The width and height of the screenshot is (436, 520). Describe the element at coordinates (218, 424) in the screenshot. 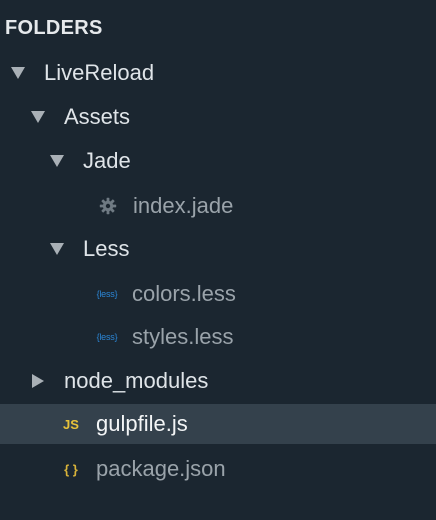

I see `tree-item-gulpfile-js: JS gulpfile.js` at that location.